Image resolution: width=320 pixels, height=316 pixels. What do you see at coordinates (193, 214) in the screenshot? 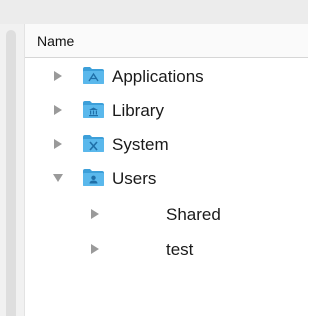
I see `list-item-label: Shared` at bounding box center [193, 214].